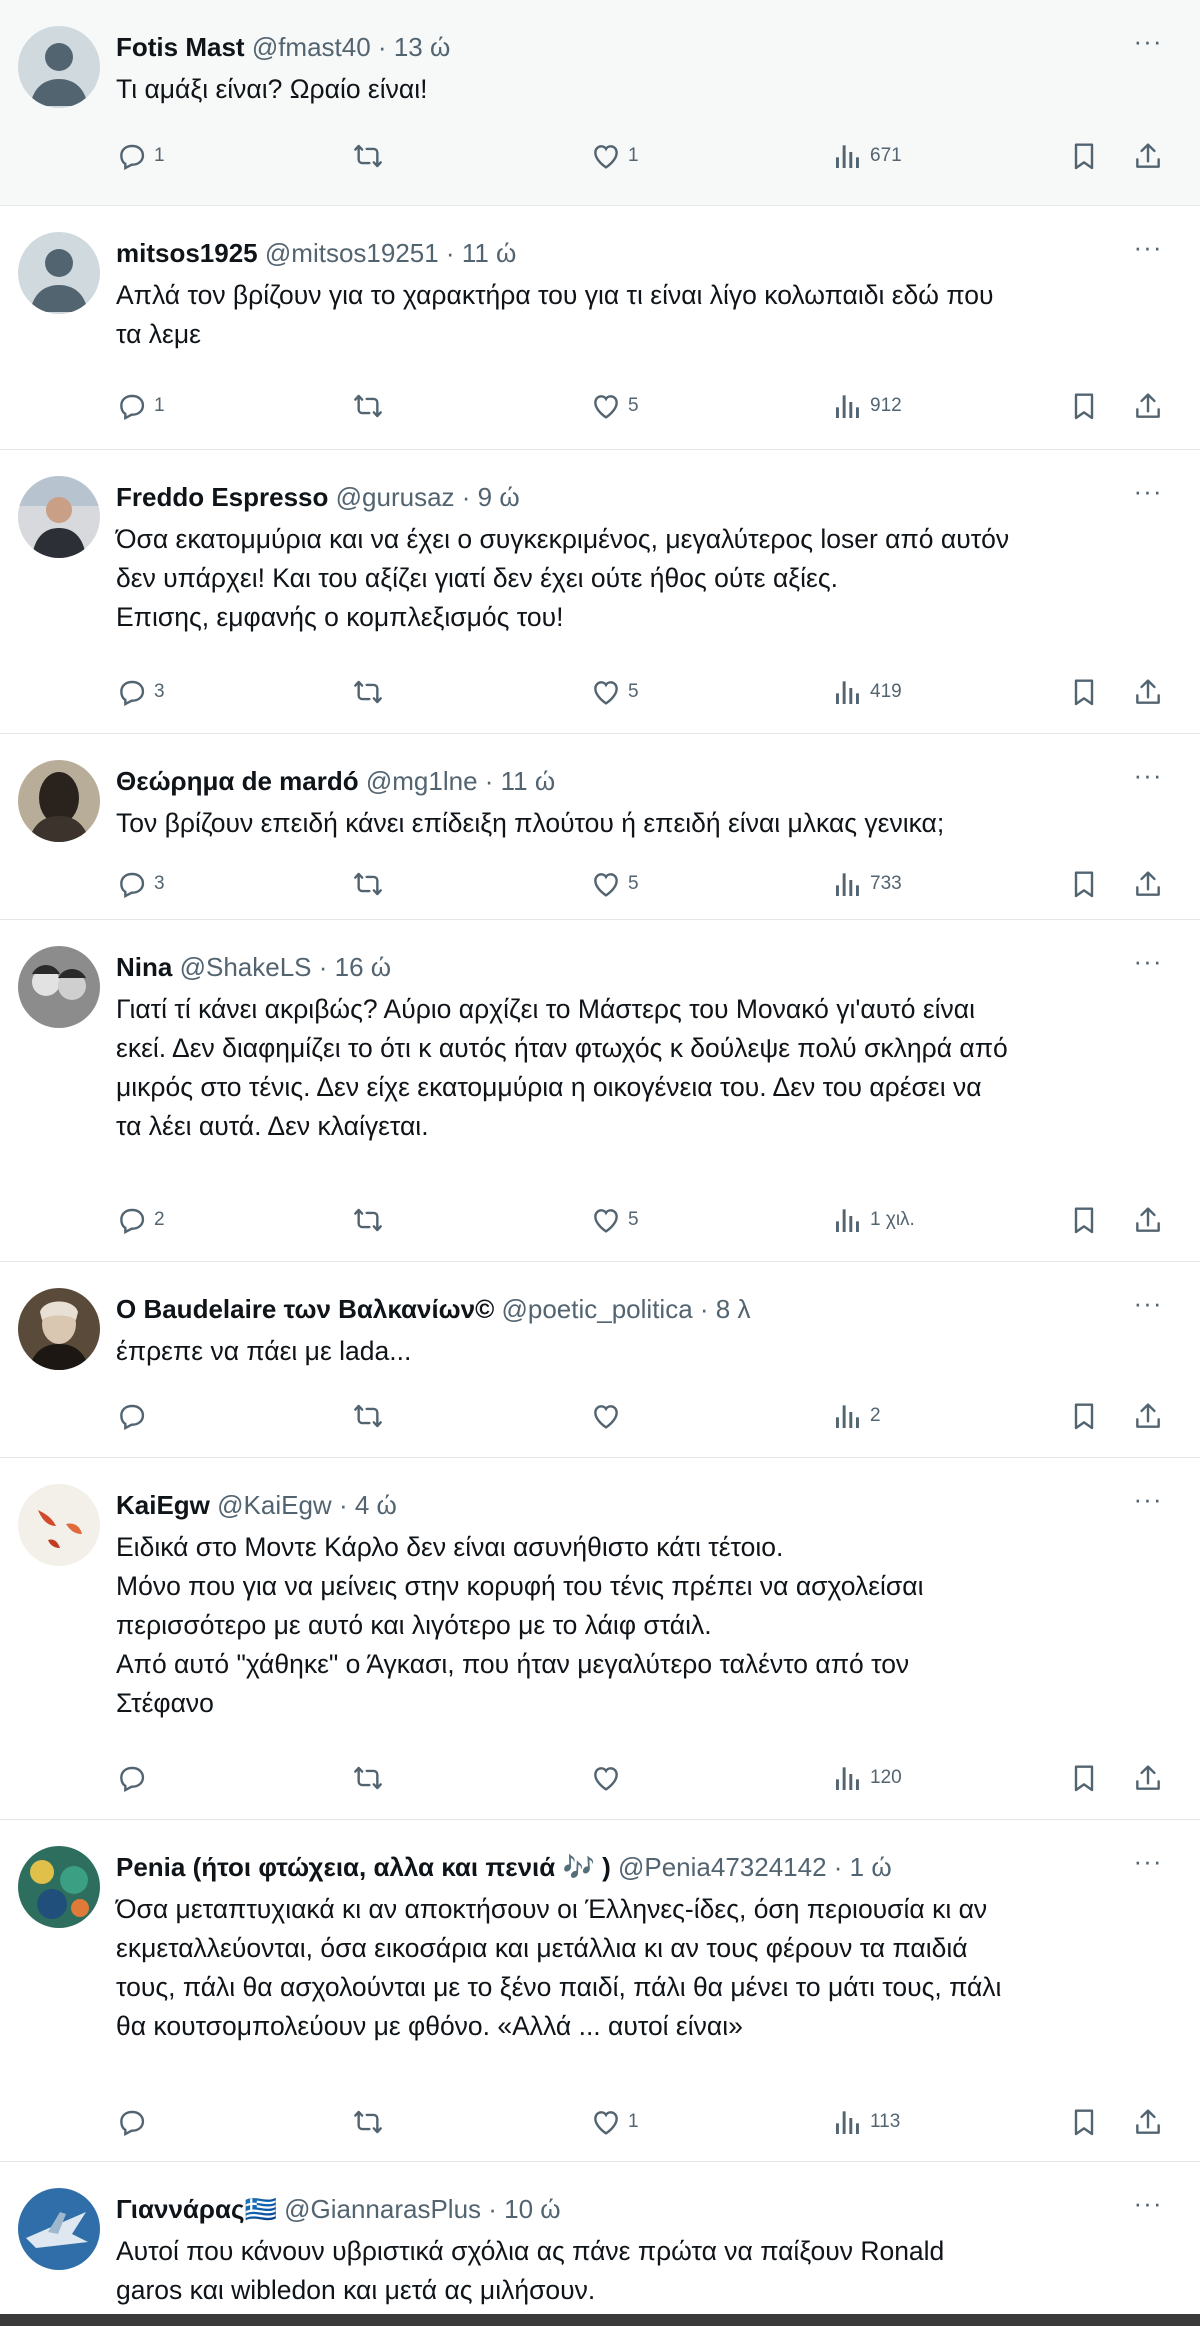 This screenshot has height=2326, width=1200. Describe the element at coordinates (382, 2209) in the screenshot. I see `handle: @GiannarasPlus` at that location.